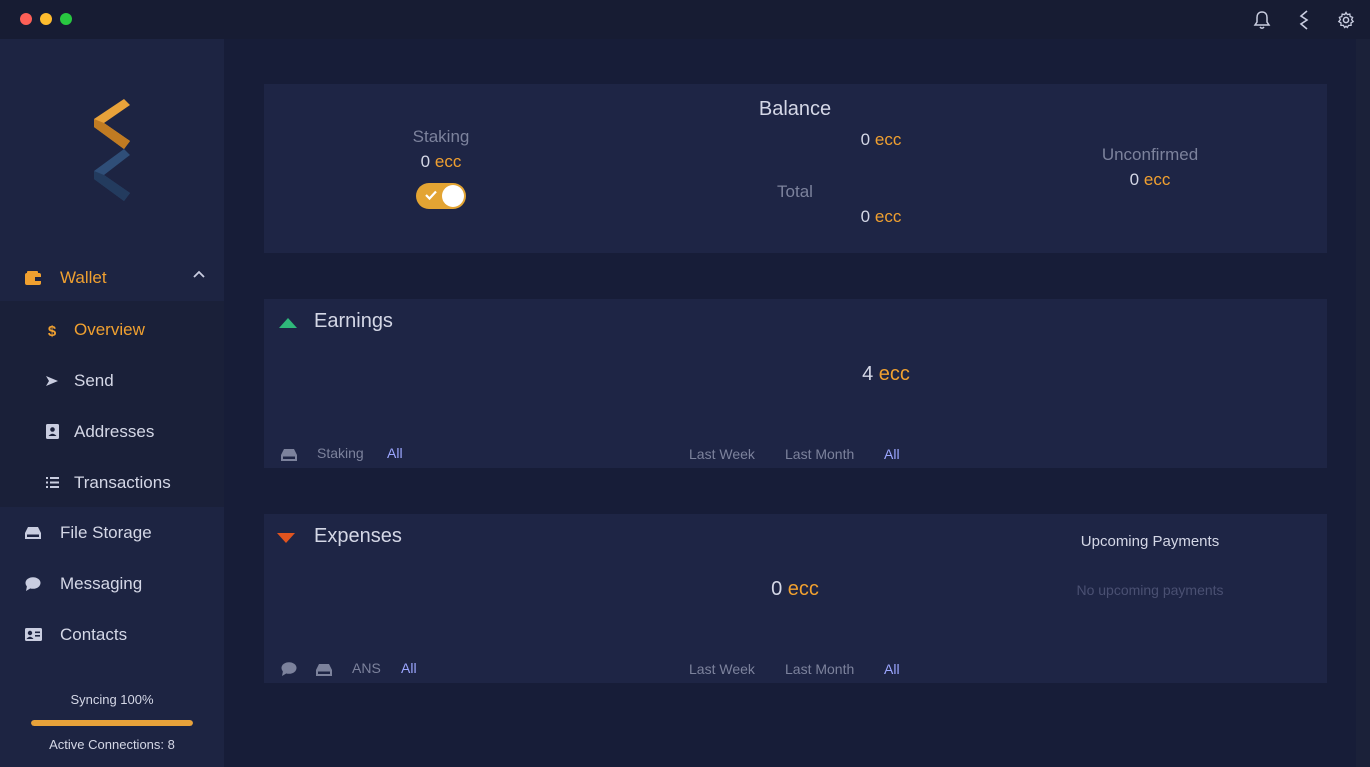  Describe the element at coordinates (288, 322) in the screenshot. I see `triangle-up-icon` at that location.